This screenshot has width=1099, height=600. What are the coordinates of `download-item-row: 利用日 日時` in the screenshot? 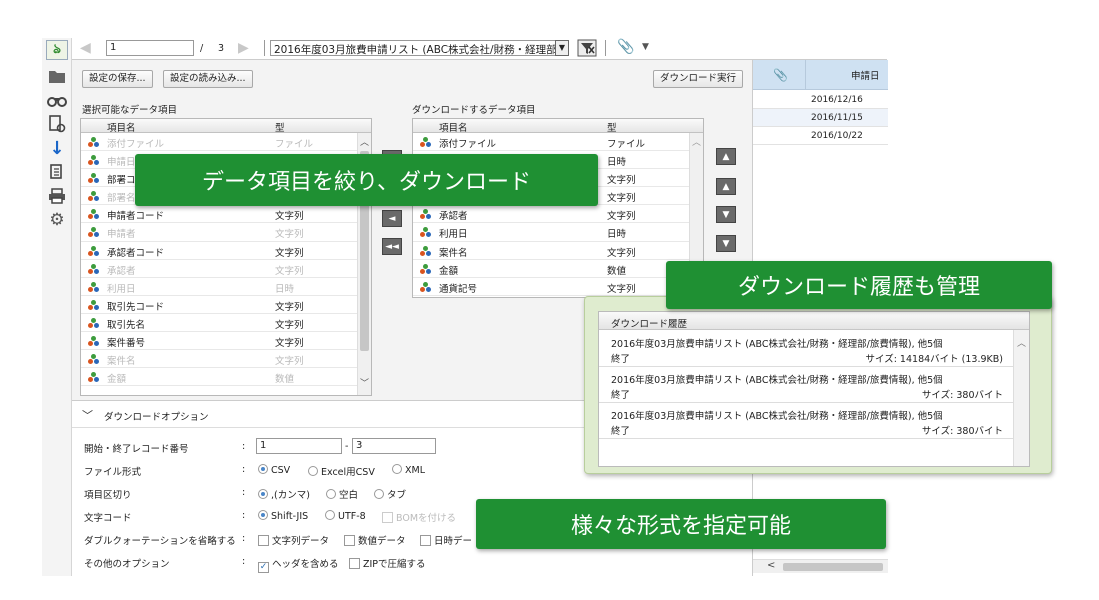 It's located at (558, 232).